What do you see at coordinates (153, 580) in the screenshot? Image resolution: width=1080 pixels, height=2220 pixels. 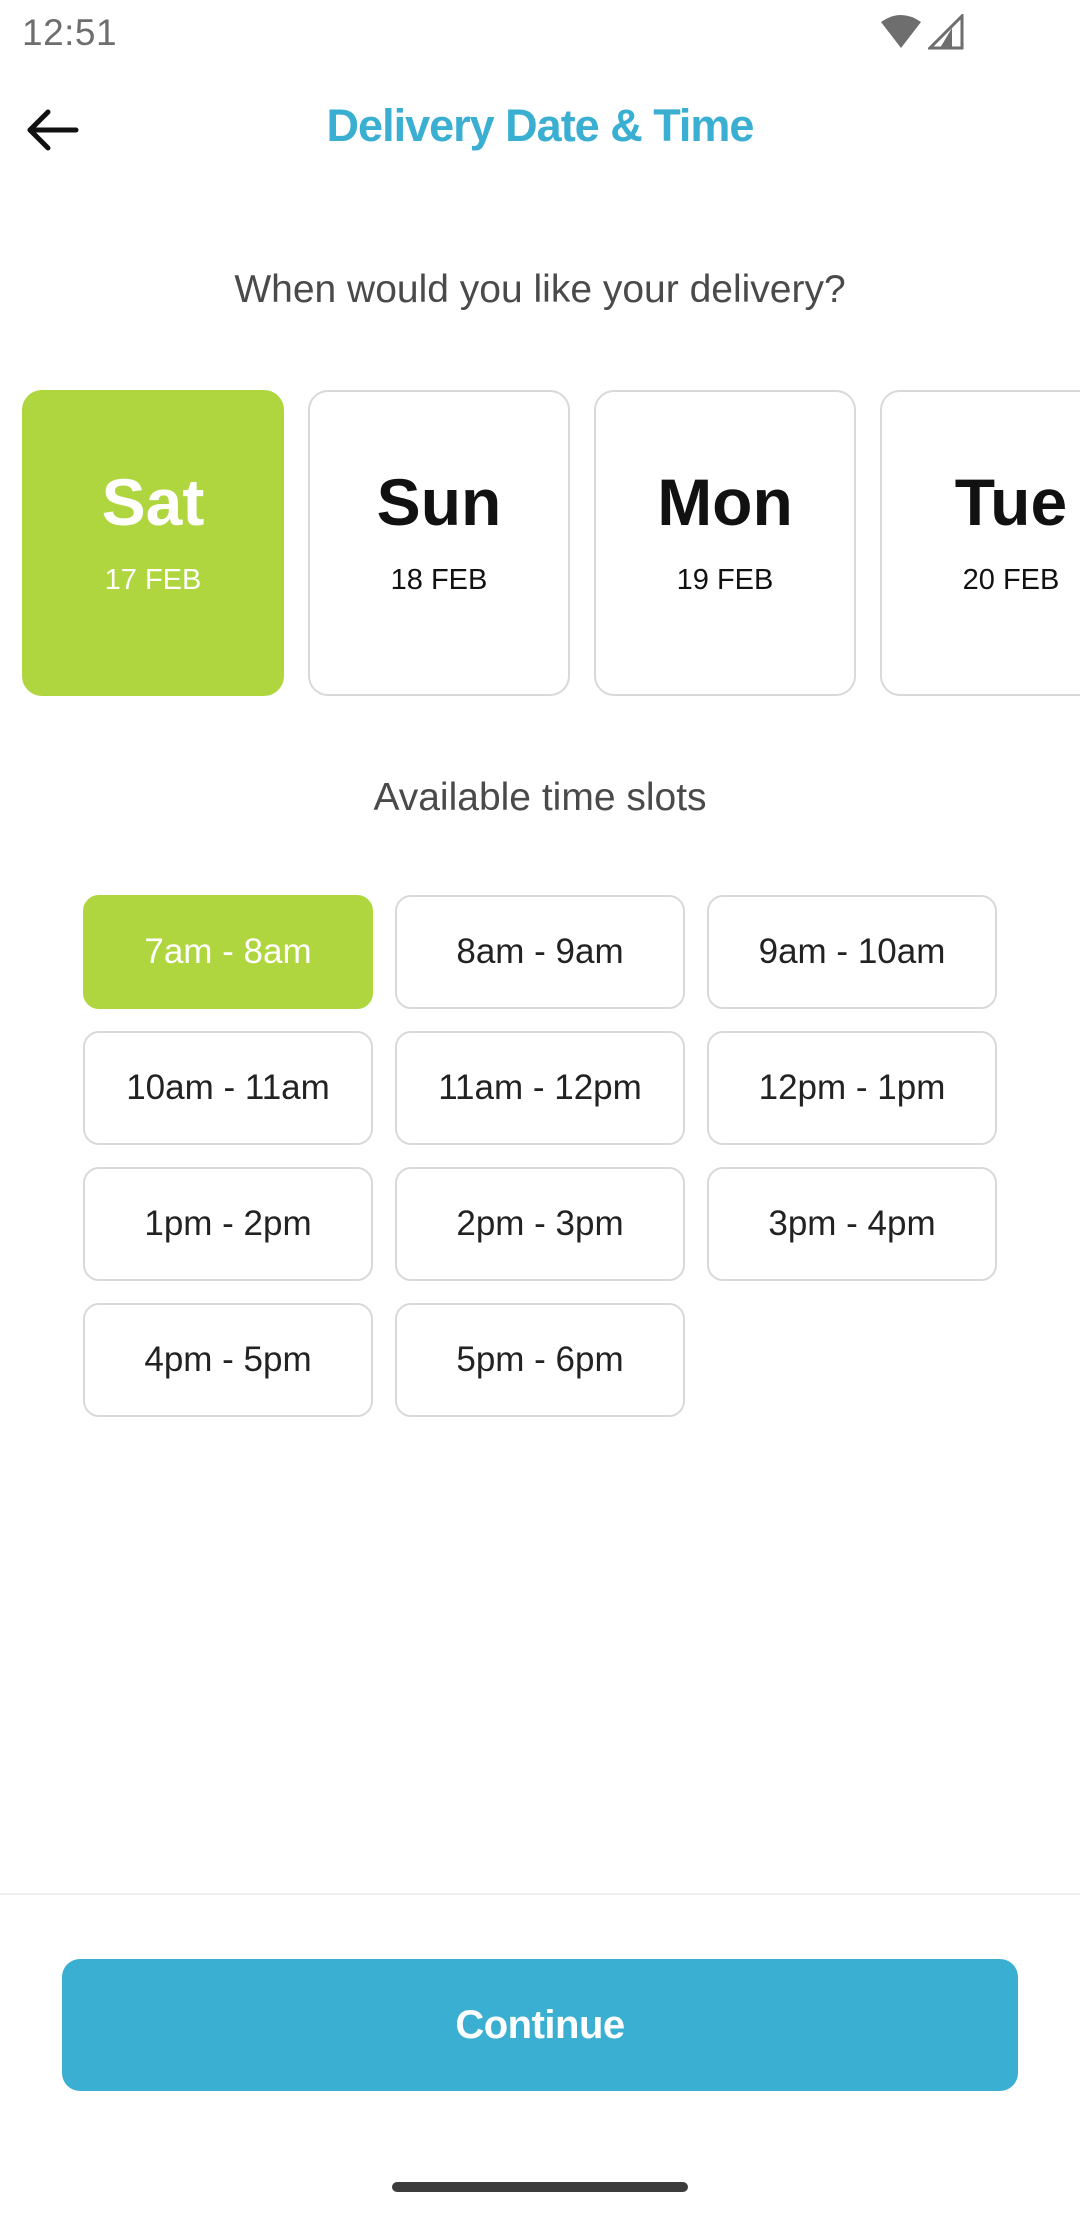 I see `date-date: 17 FEB` at bounding box center [153, 580].